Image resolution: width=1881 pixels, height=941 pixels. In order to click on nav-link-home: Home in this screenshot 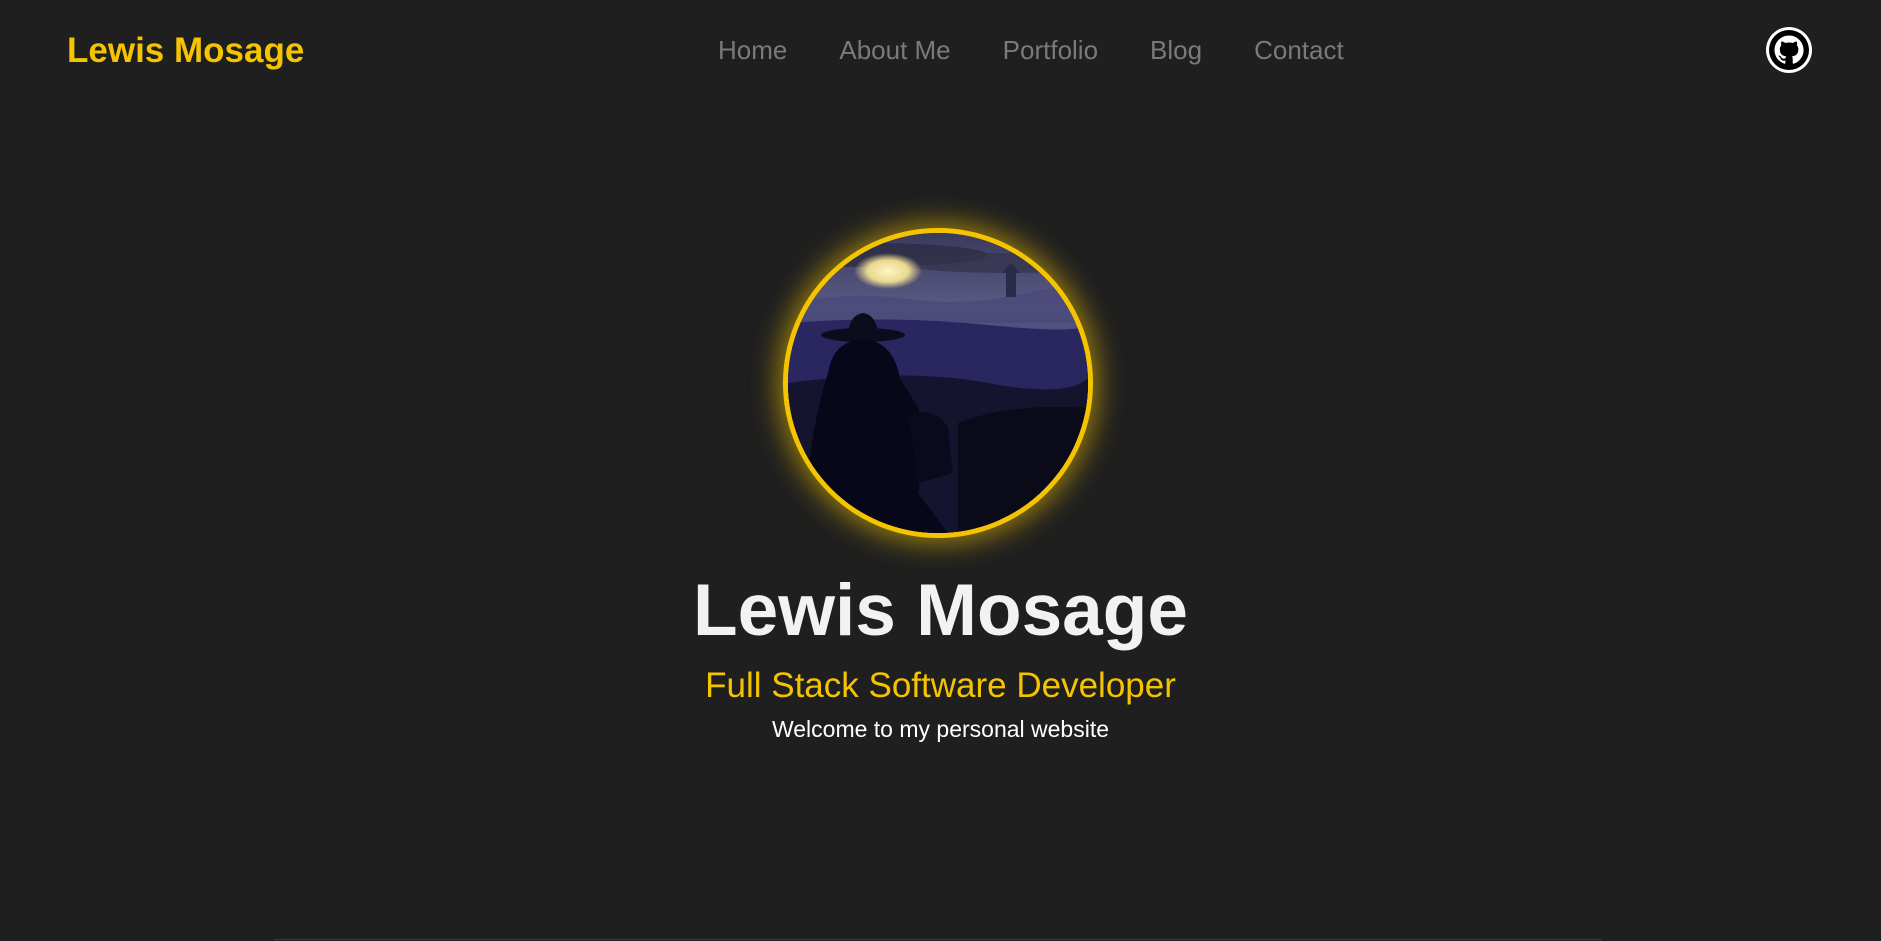, I will do `click(752, 50)`.